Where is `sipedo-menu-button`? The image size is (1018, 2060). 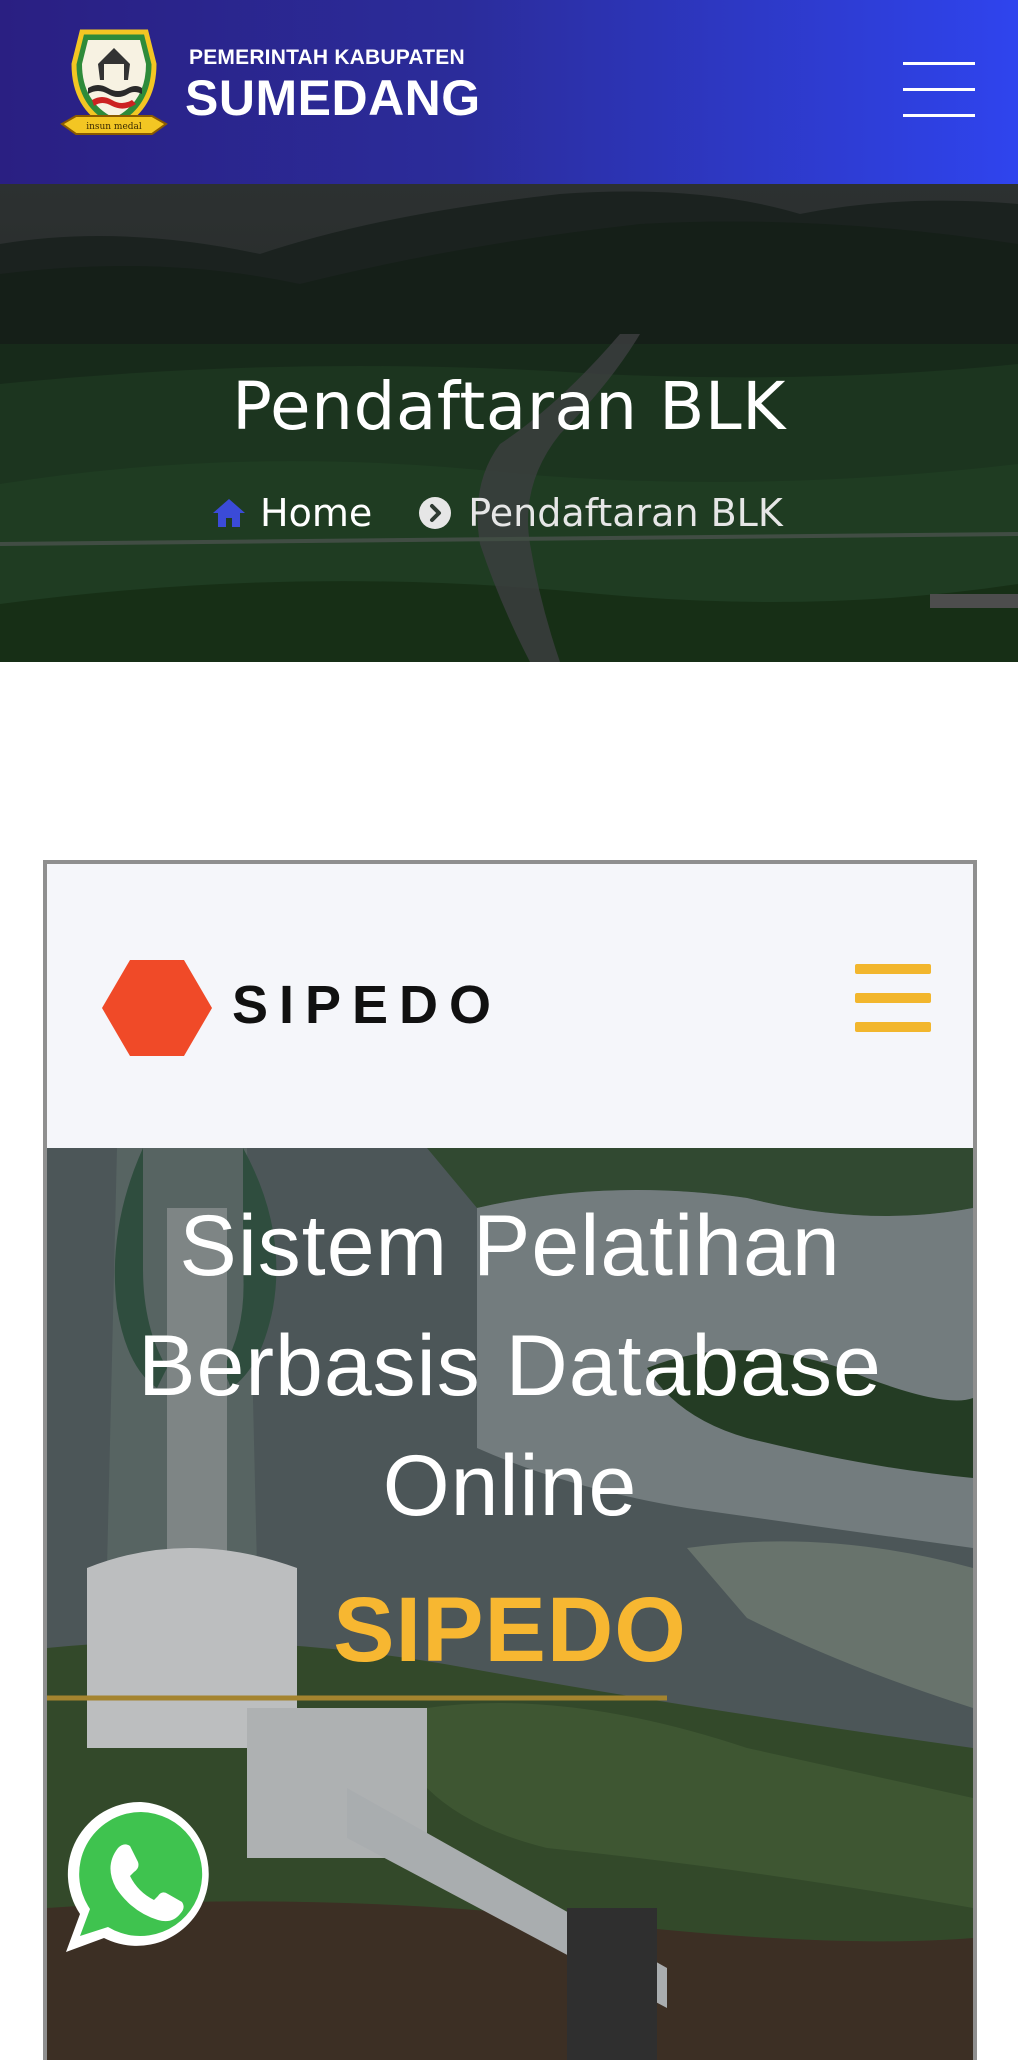
sipedo-menu-button is located at coordinates (893, 998).